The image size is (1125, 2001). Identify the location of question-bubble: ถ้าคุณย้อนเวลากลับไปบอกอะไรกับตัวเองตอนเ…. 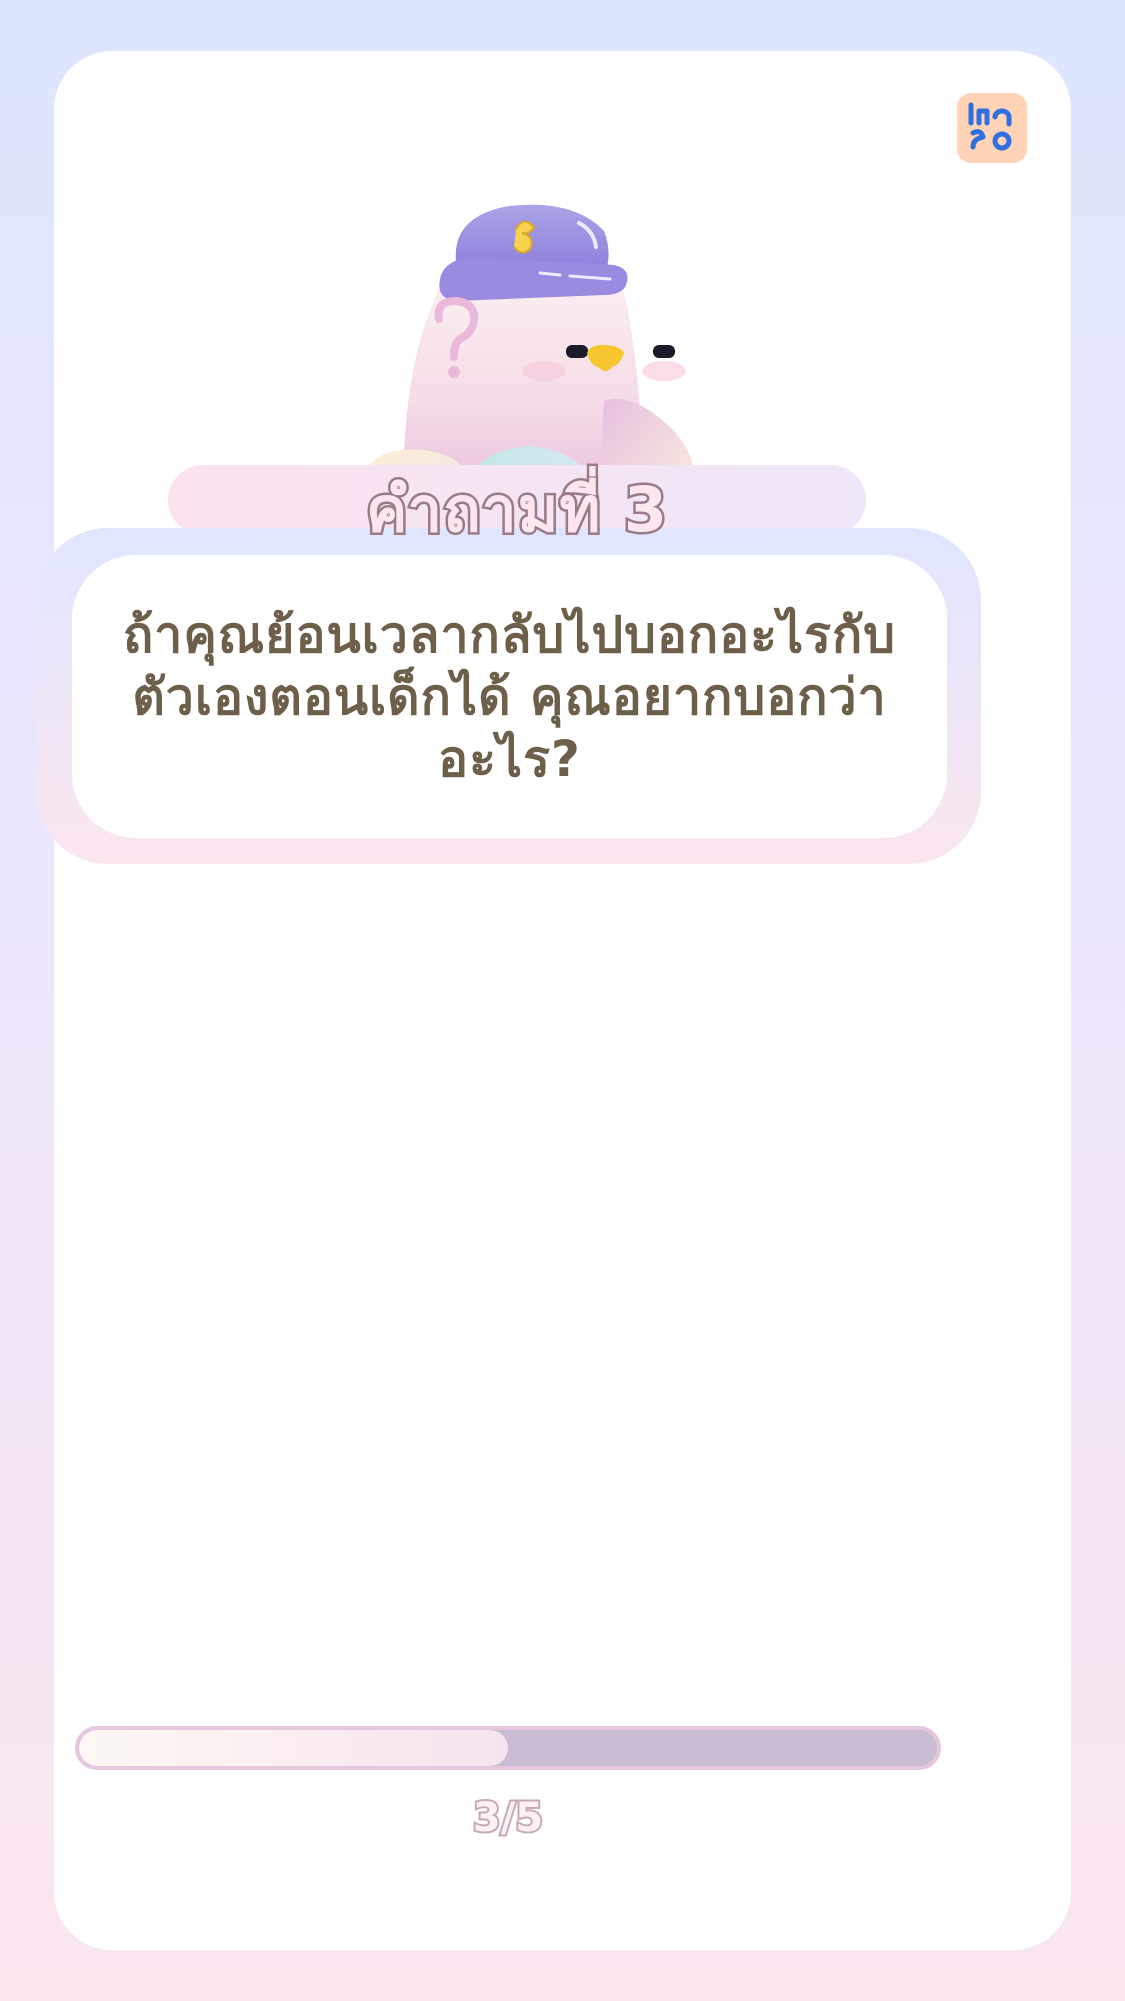
(509, 696).